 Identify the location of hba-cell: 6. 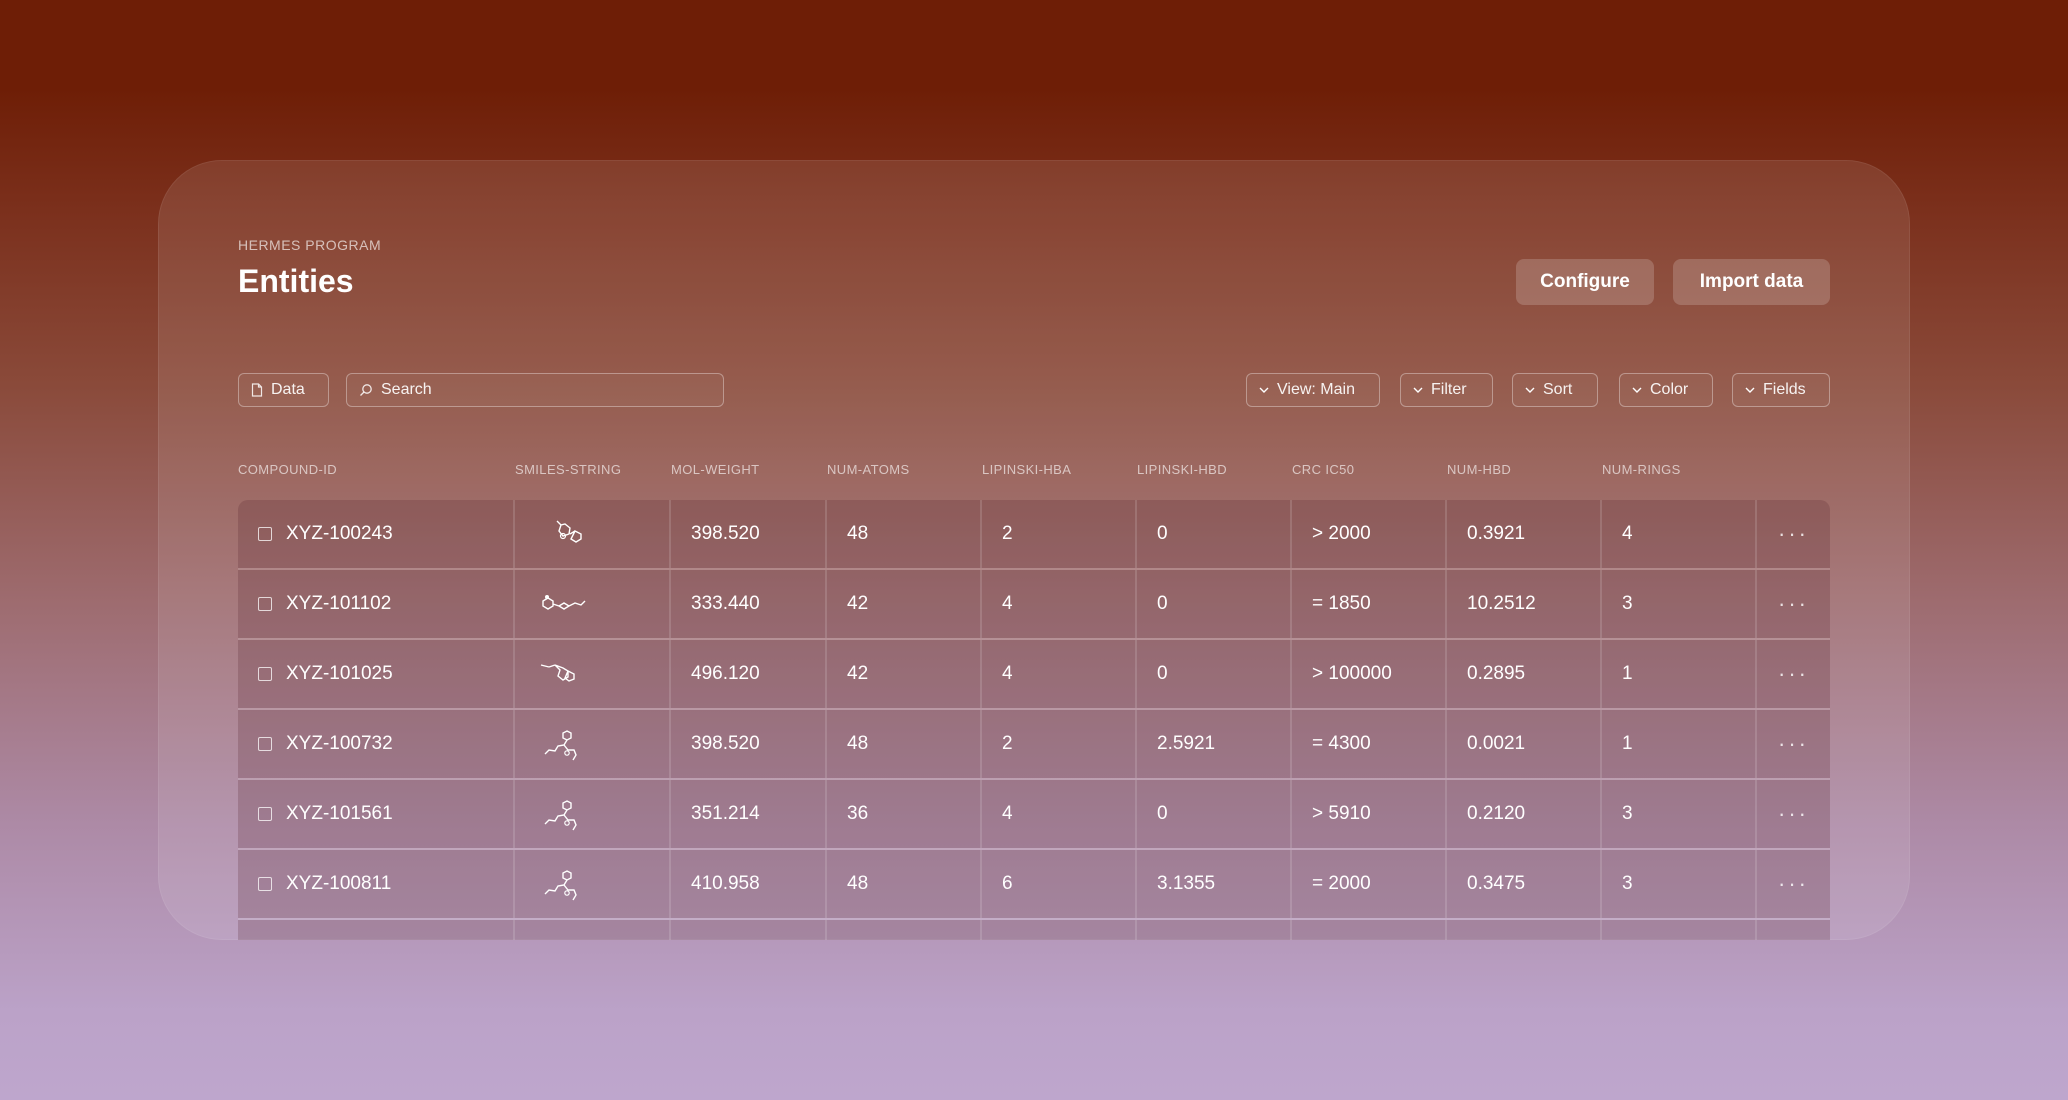
(1059, 884).